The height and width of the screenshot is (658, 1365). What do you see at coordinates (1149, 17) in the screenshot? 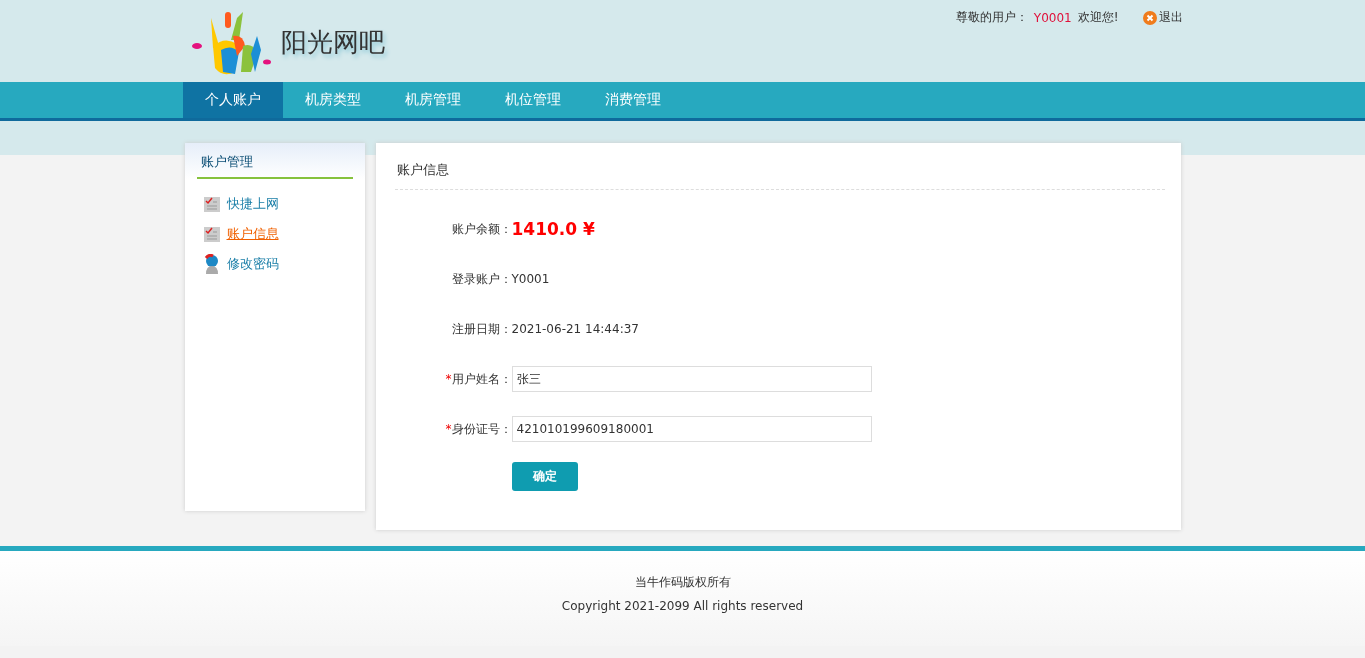
I see `close-icon` at bounding box center [1149, 17].